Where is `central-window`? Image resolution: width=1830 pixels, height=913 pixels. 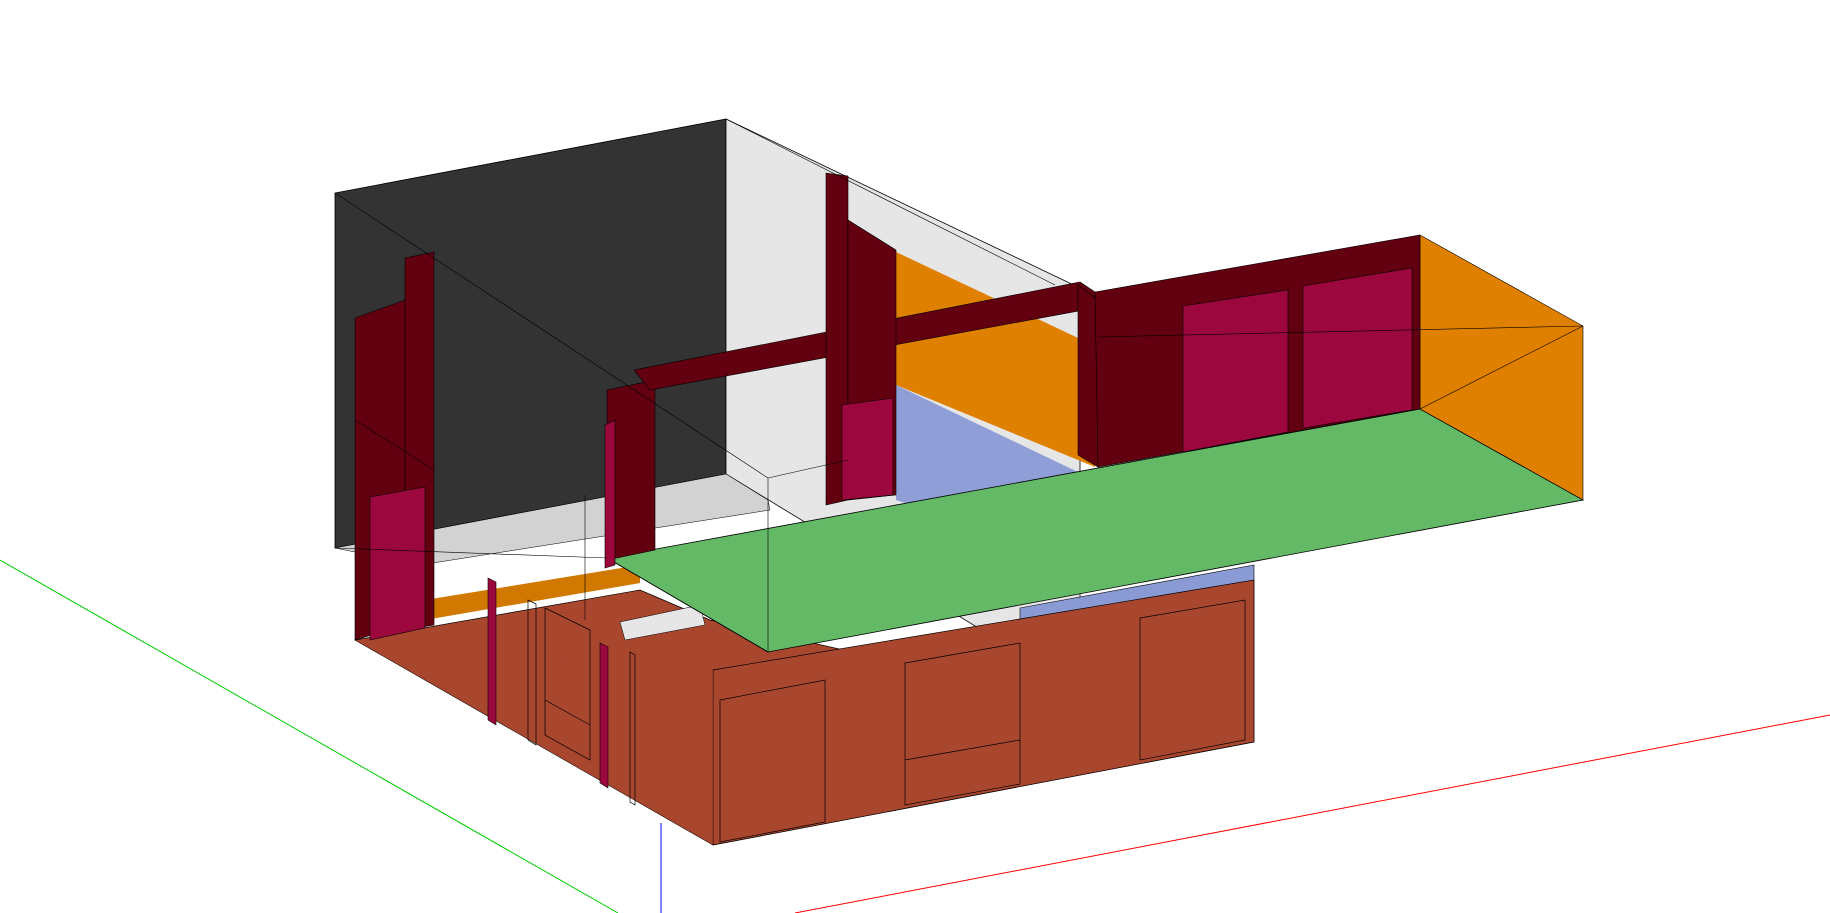 central-window is located at coordinates (867, 449).